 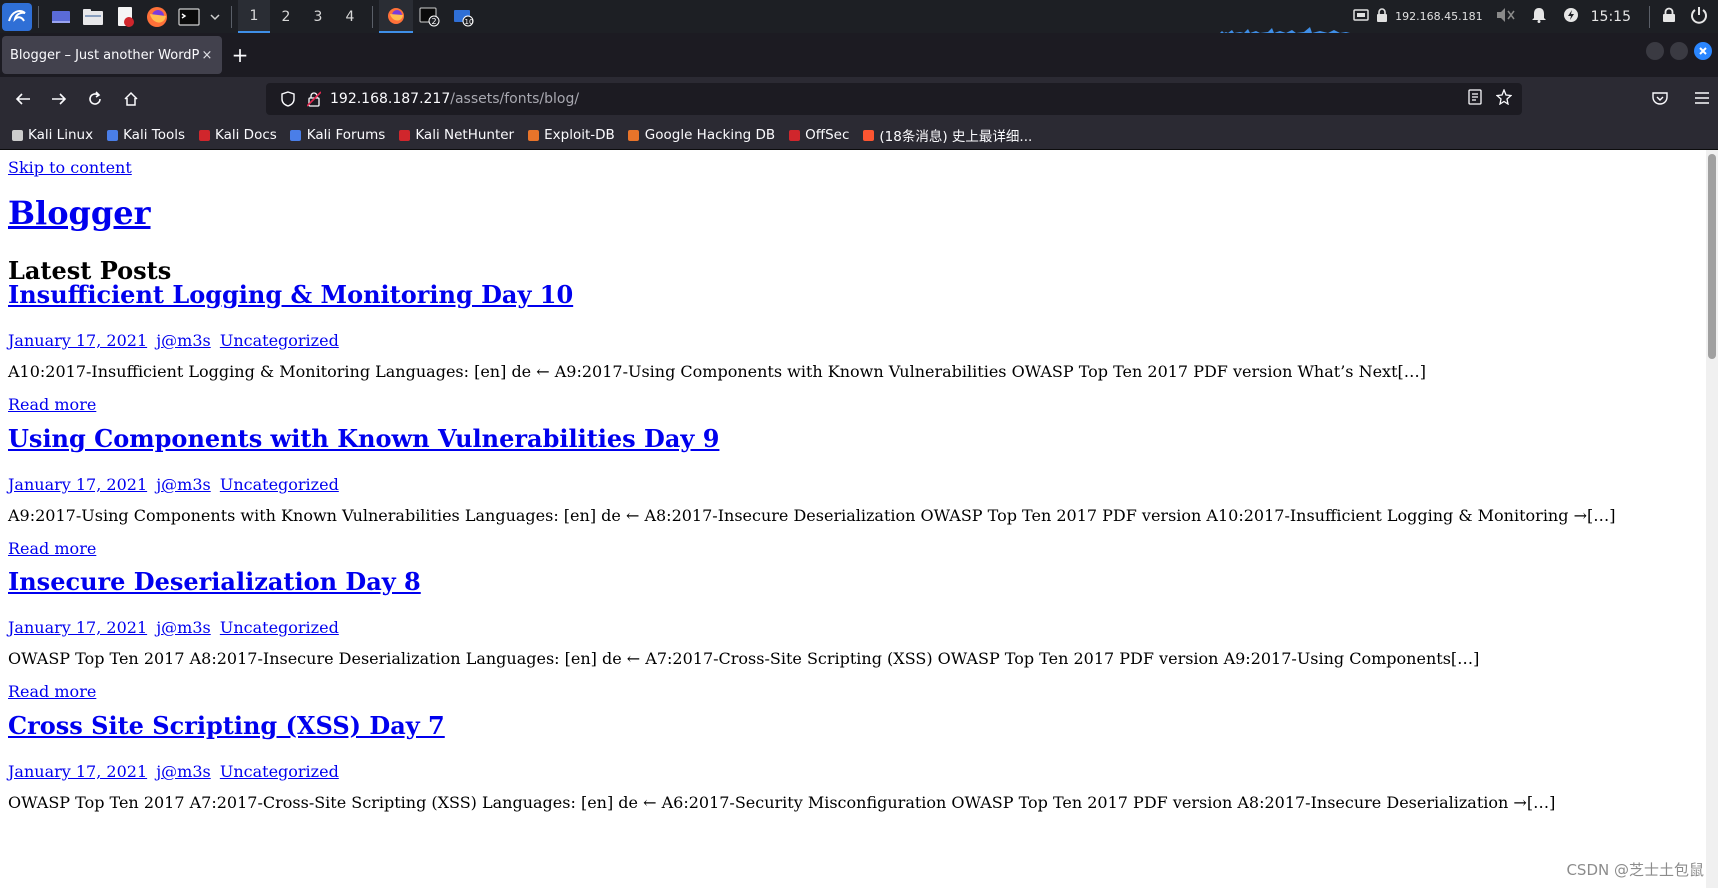 What do you see at coordinates (1702, 99) in the screenshot?
I see `app-menu-icon` at bounding box center [1702, 99].